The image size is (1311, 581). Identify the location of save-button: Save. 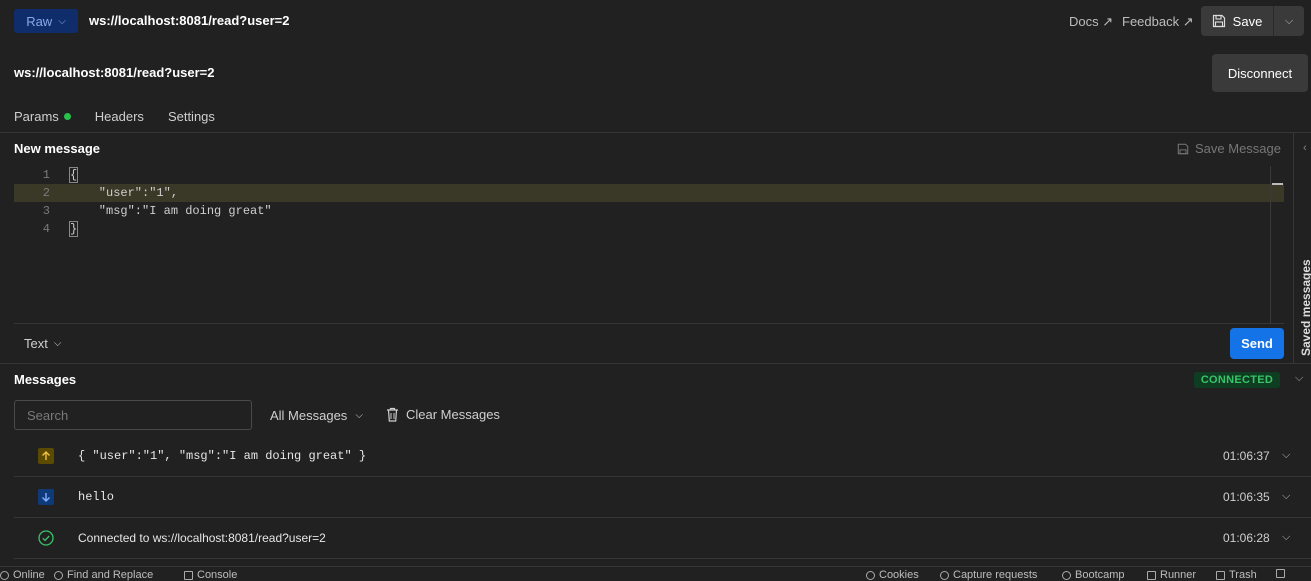
(1237, 21).